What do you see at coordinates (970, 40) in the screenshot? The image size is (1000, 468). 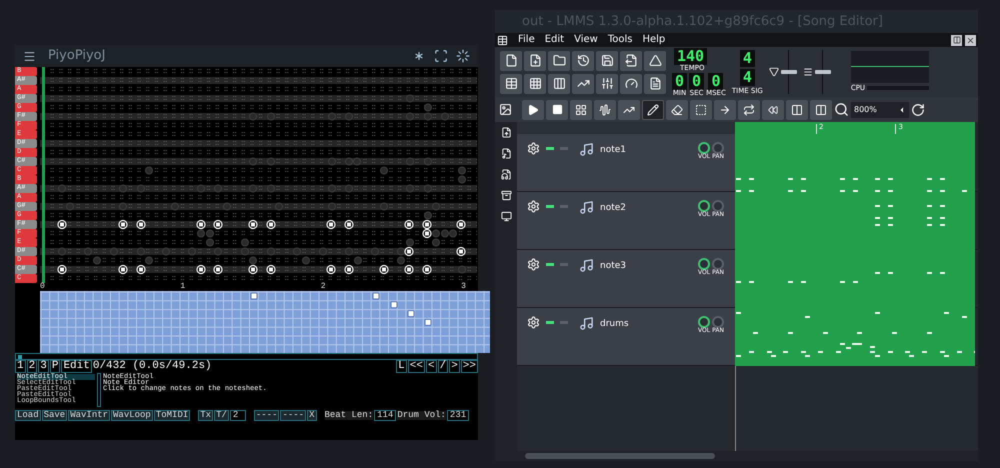 I see `close-button` at bounding box center [970, 40].